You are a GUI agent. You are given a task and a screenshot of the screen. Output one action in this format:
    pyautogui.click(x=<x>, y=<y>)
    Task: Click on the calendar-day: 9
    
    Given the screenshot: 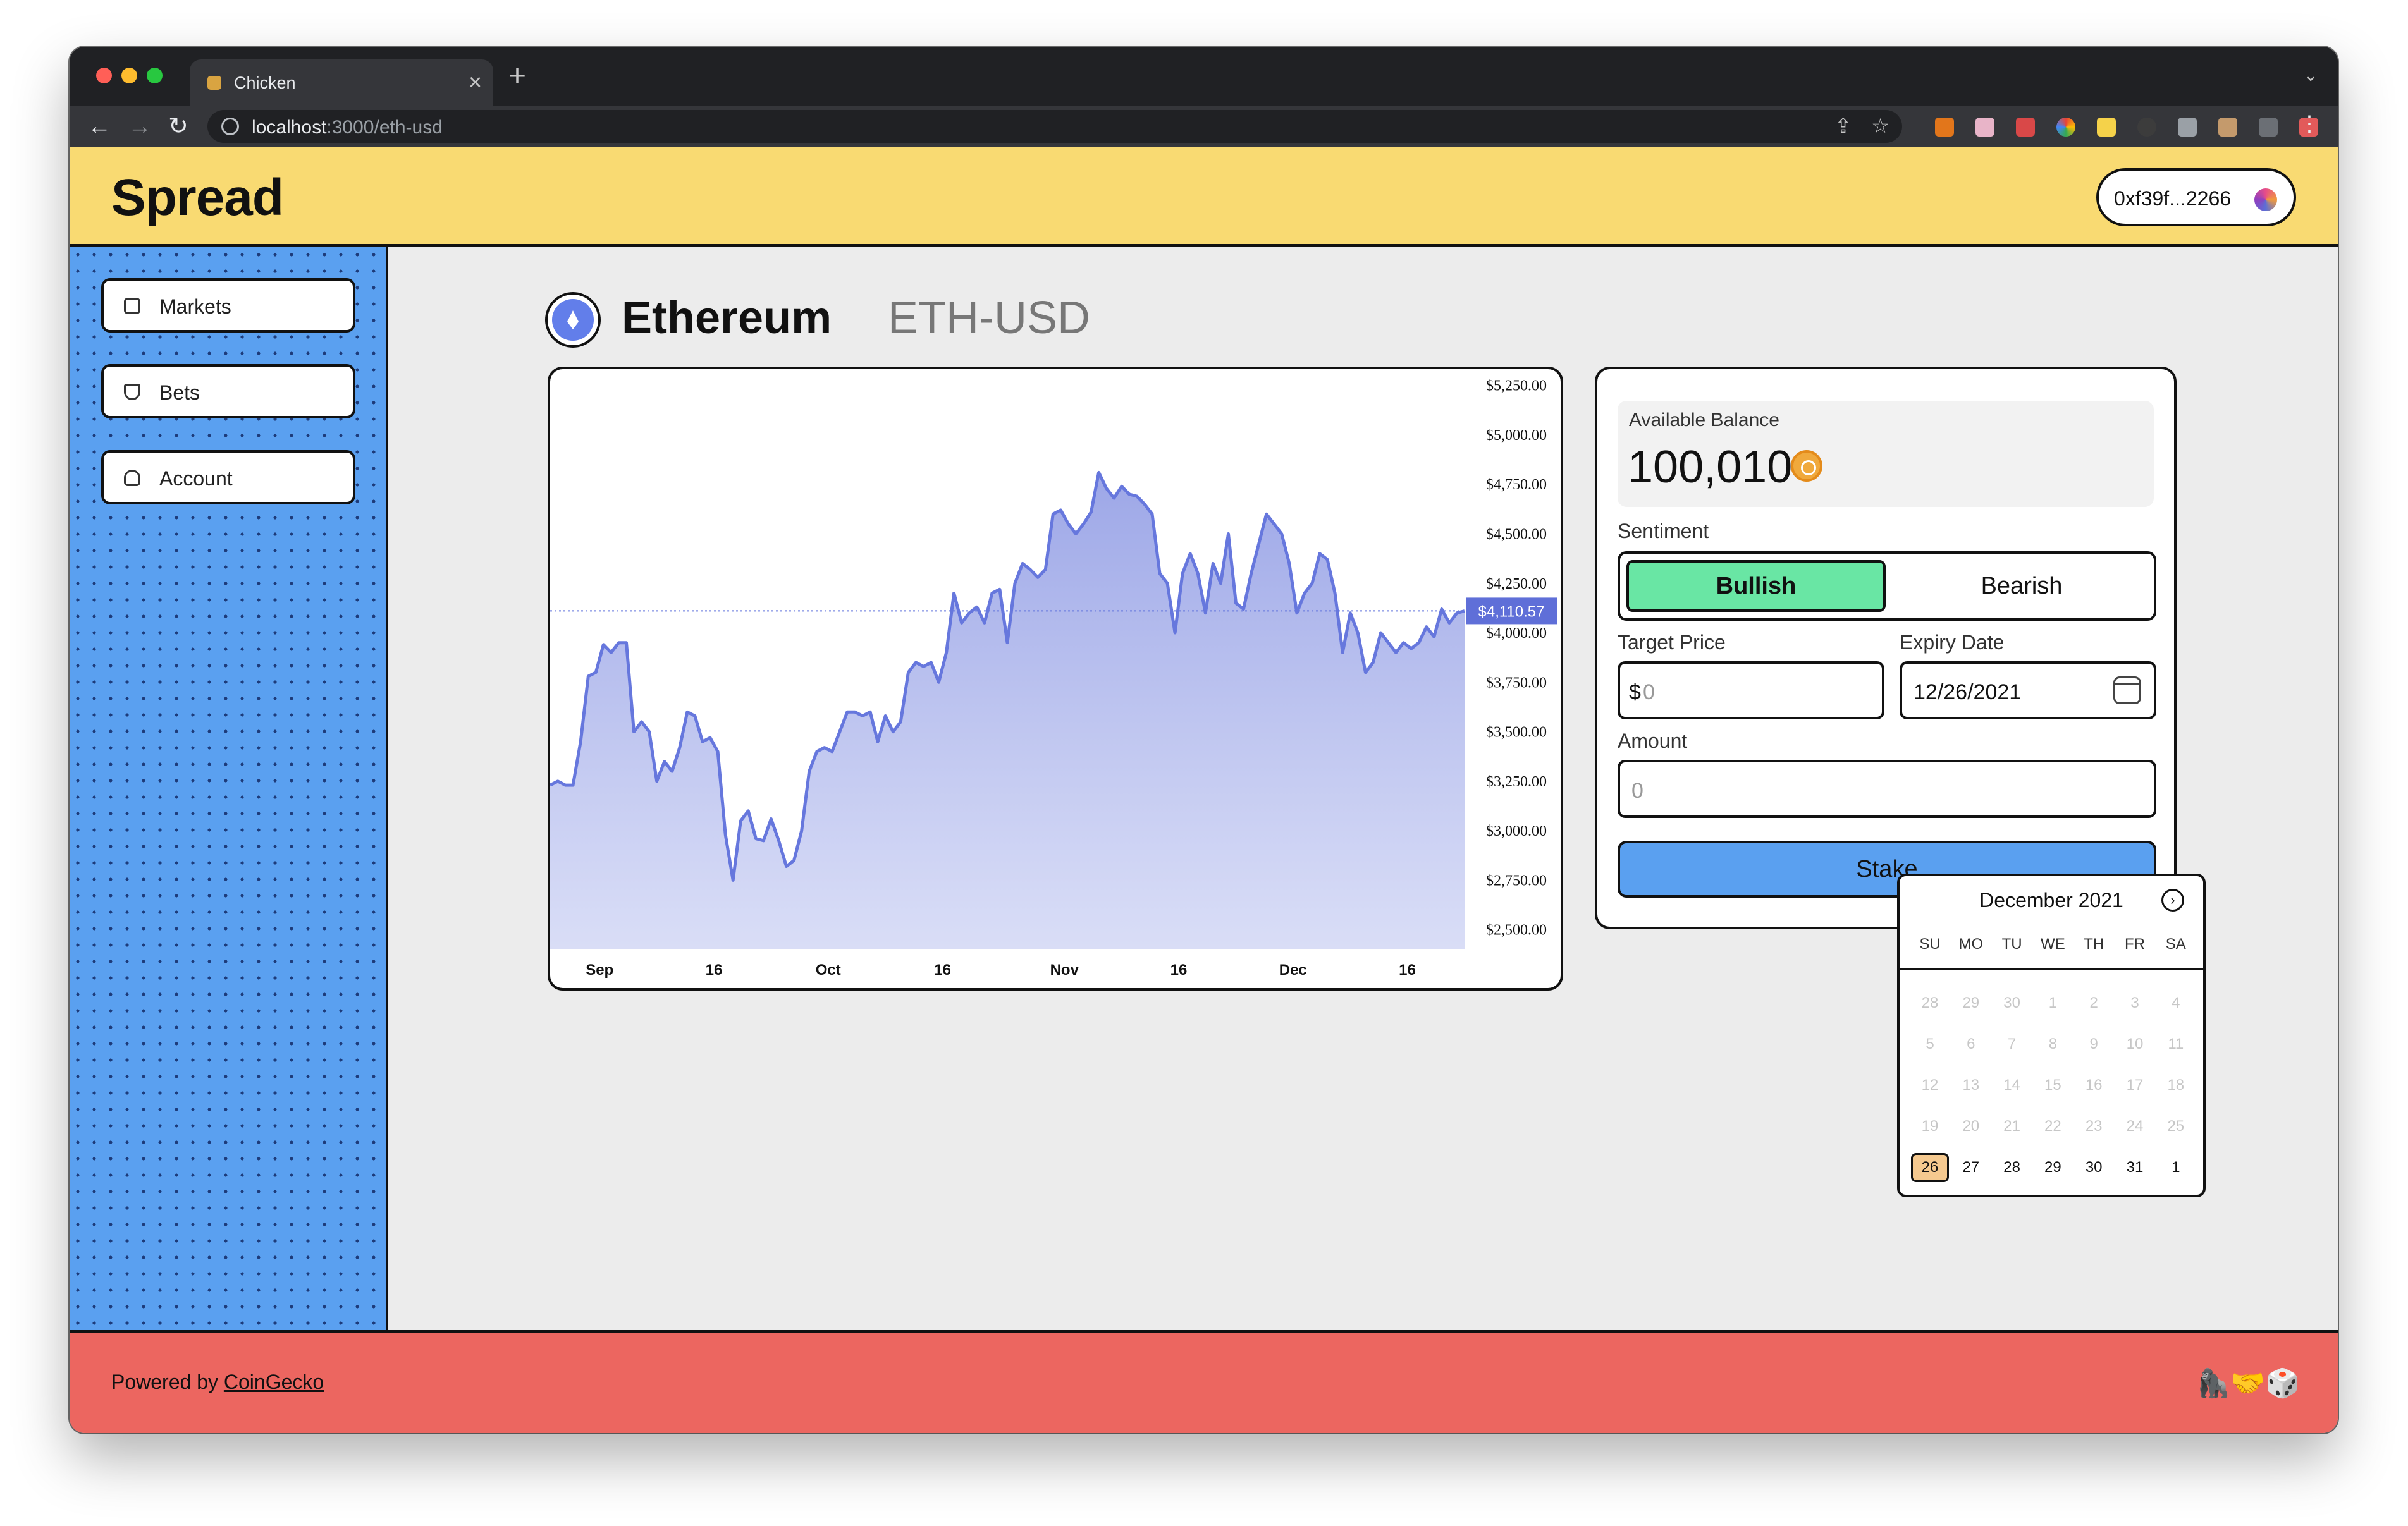 What is the action you would take?
    pyautogui.click(x=2093, y=1044)
    